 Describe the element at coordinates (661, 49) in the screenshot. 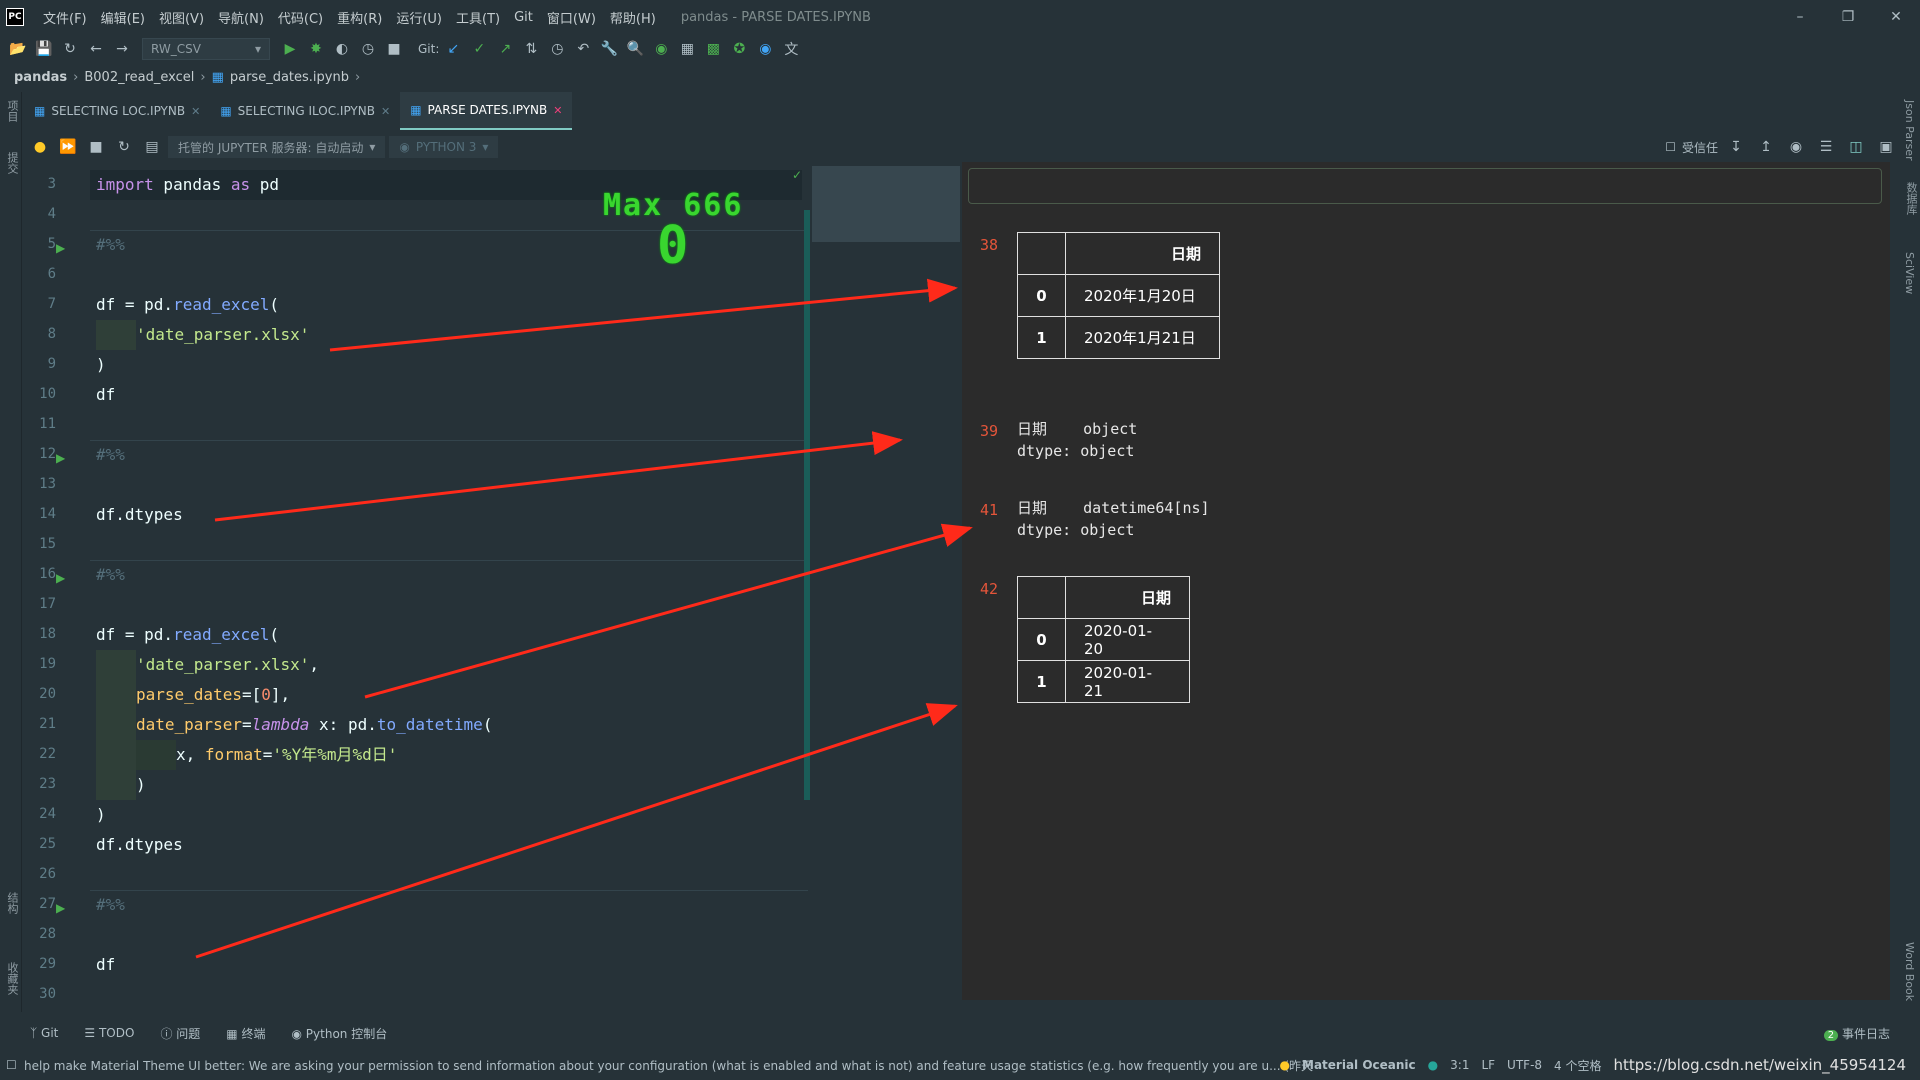

I see `inspect-icon: ◉` at that location.